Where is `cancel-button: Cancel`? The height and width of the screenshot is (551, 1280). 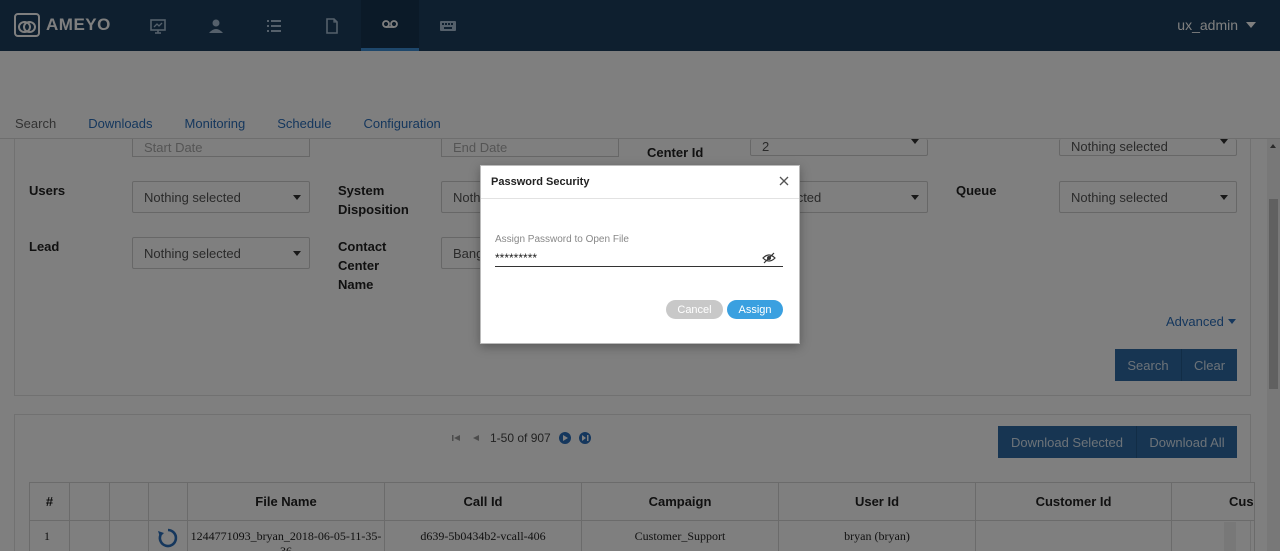
cancel-button: Cancel is located at coordinates (694, 309).